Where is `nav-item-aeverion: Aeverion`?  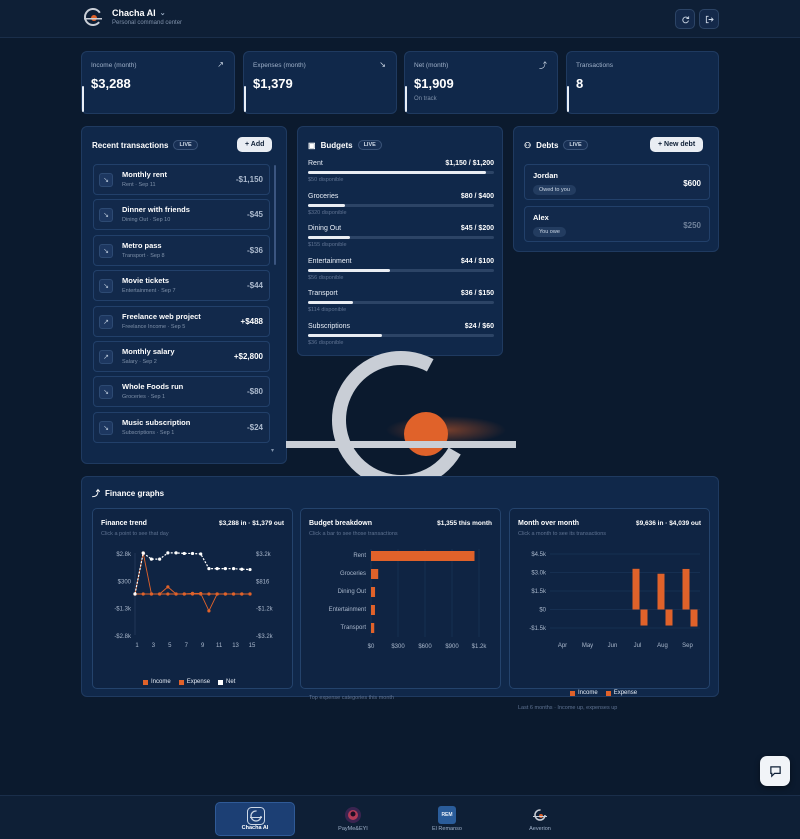 nav-item-aeverion: Aeverion is located at coordinates (540, 819).